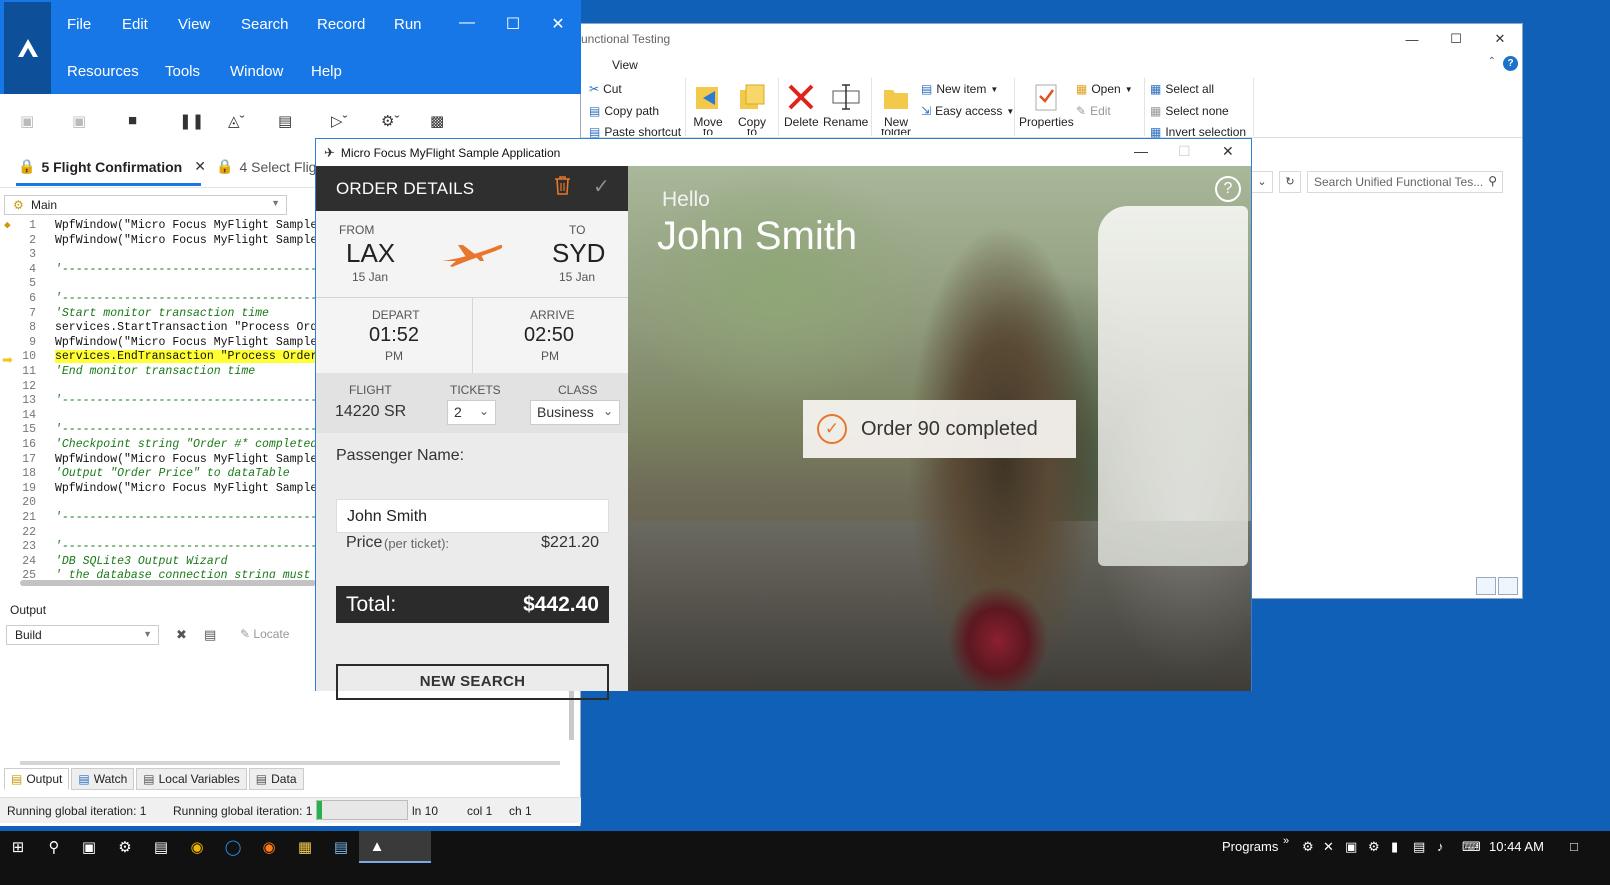  What do you see at coordinates (575, 412) in the screenshot?
I see `class-select: Business ⌄` at bounding box center [575, 412].